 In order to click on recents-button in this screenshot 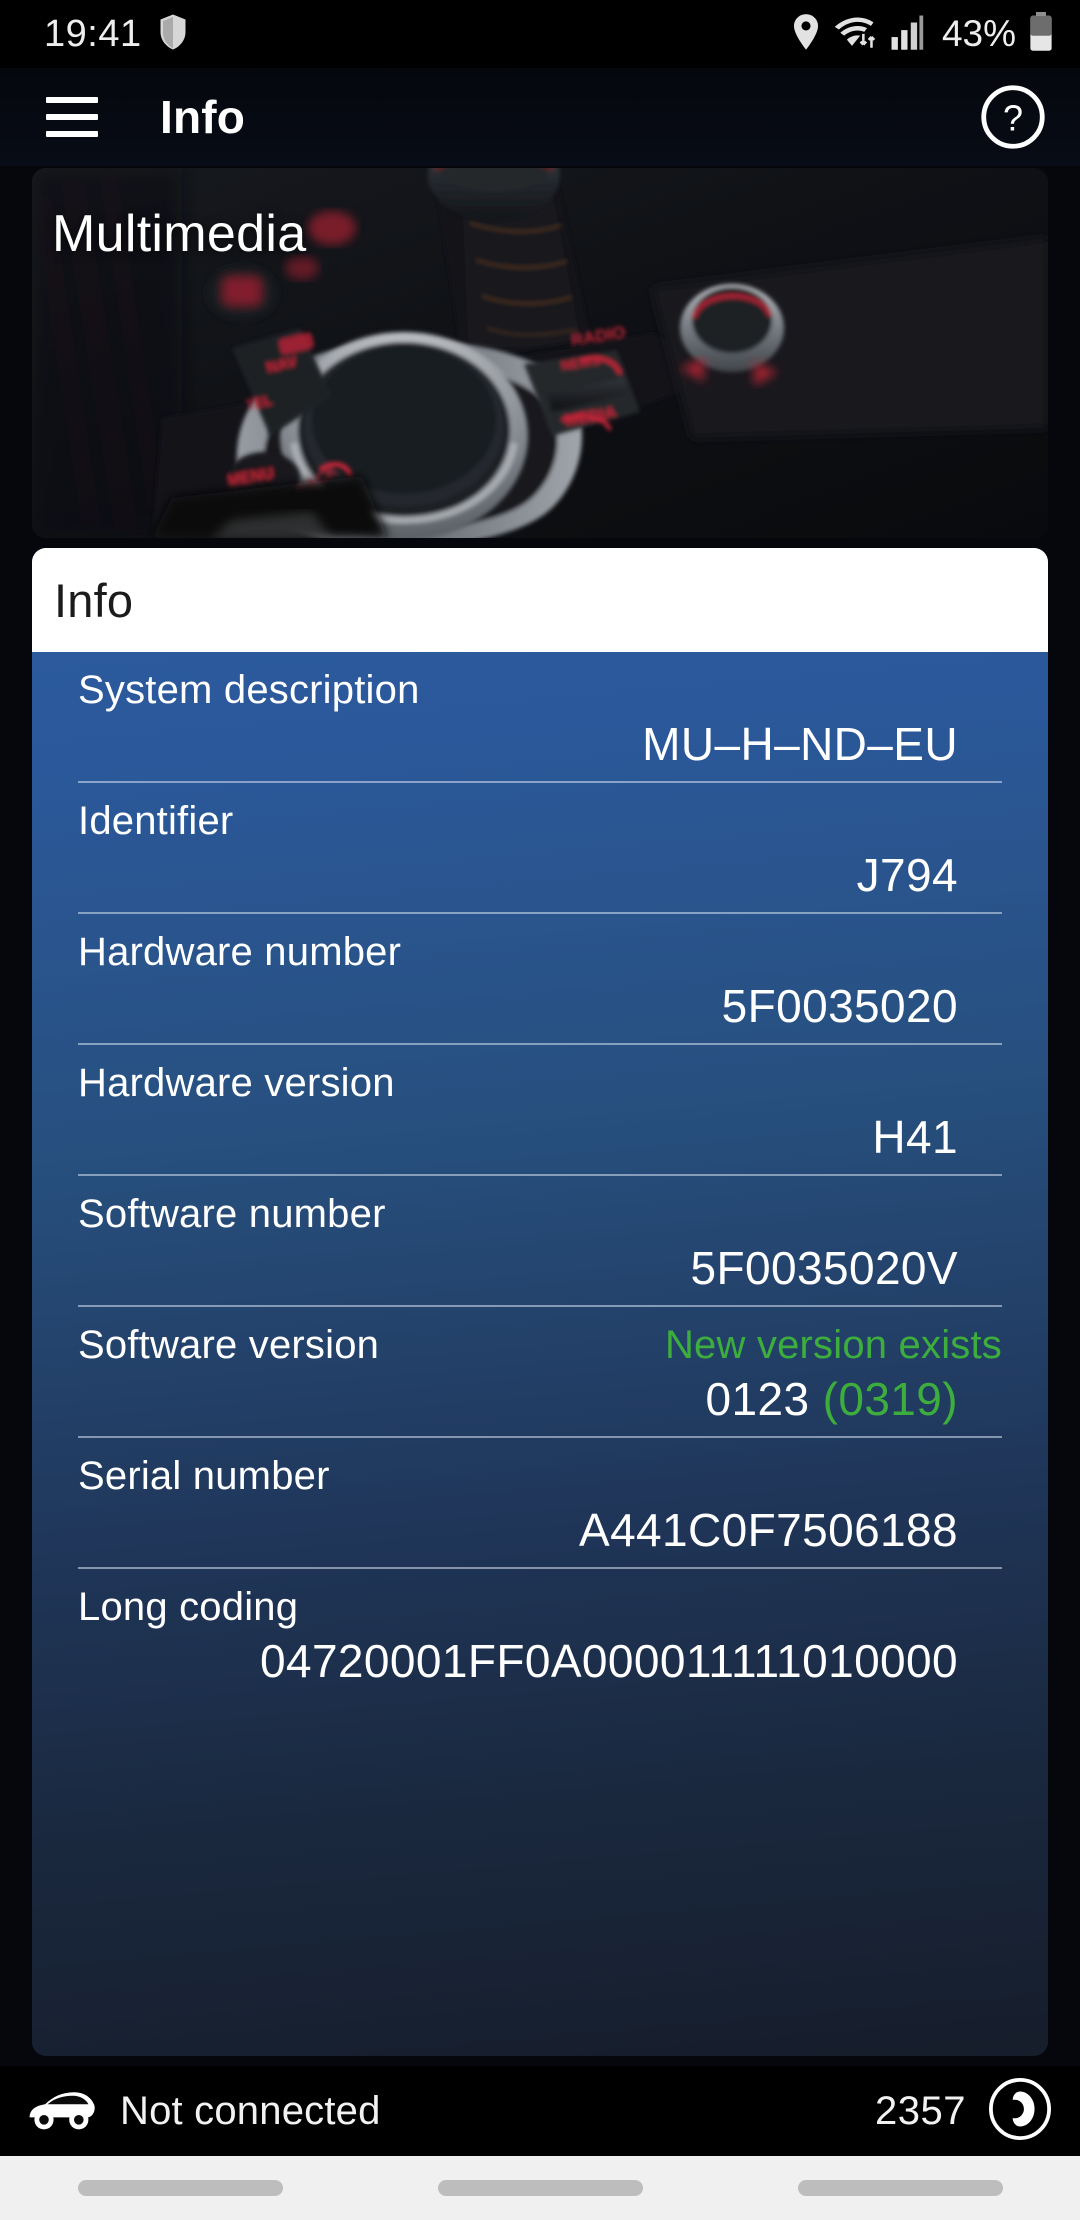, I will do `click(180, 2188)`.